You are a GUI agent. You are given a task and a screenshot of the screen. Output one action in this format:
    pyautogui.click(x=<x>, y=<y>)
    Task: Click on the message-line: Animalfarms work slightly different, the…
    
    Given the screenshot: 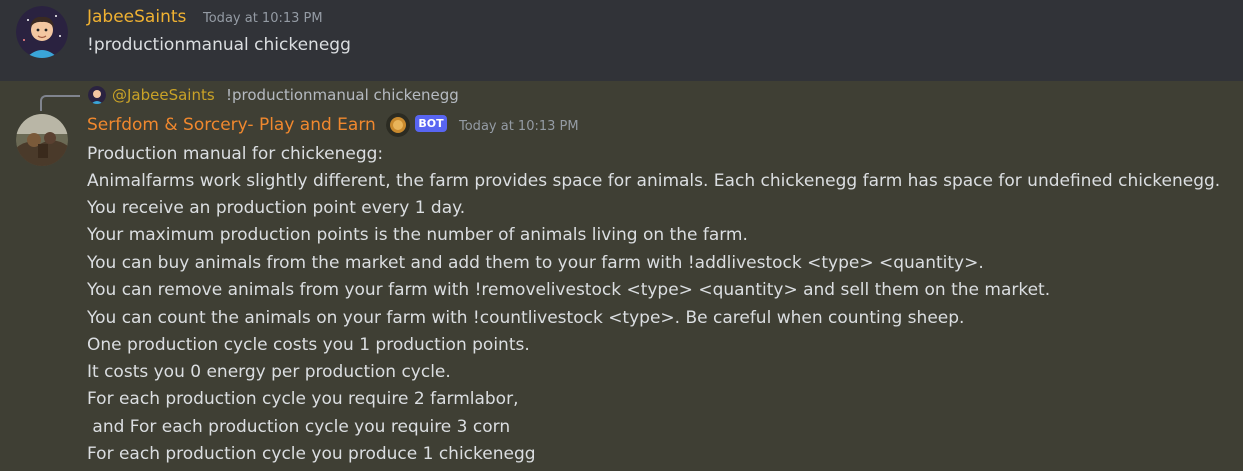 What is the action you would take?
    pyautogui.click(x=654, y=181)
    